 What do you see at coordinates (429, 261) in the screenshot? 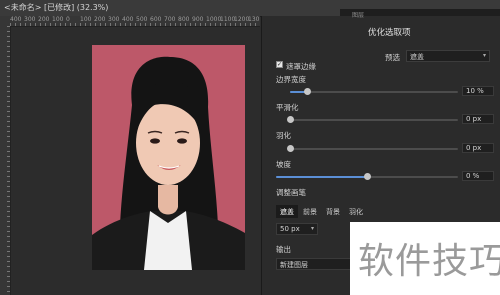
I see `watermark-text: 软件技巧` at bounding box center [429, 261].